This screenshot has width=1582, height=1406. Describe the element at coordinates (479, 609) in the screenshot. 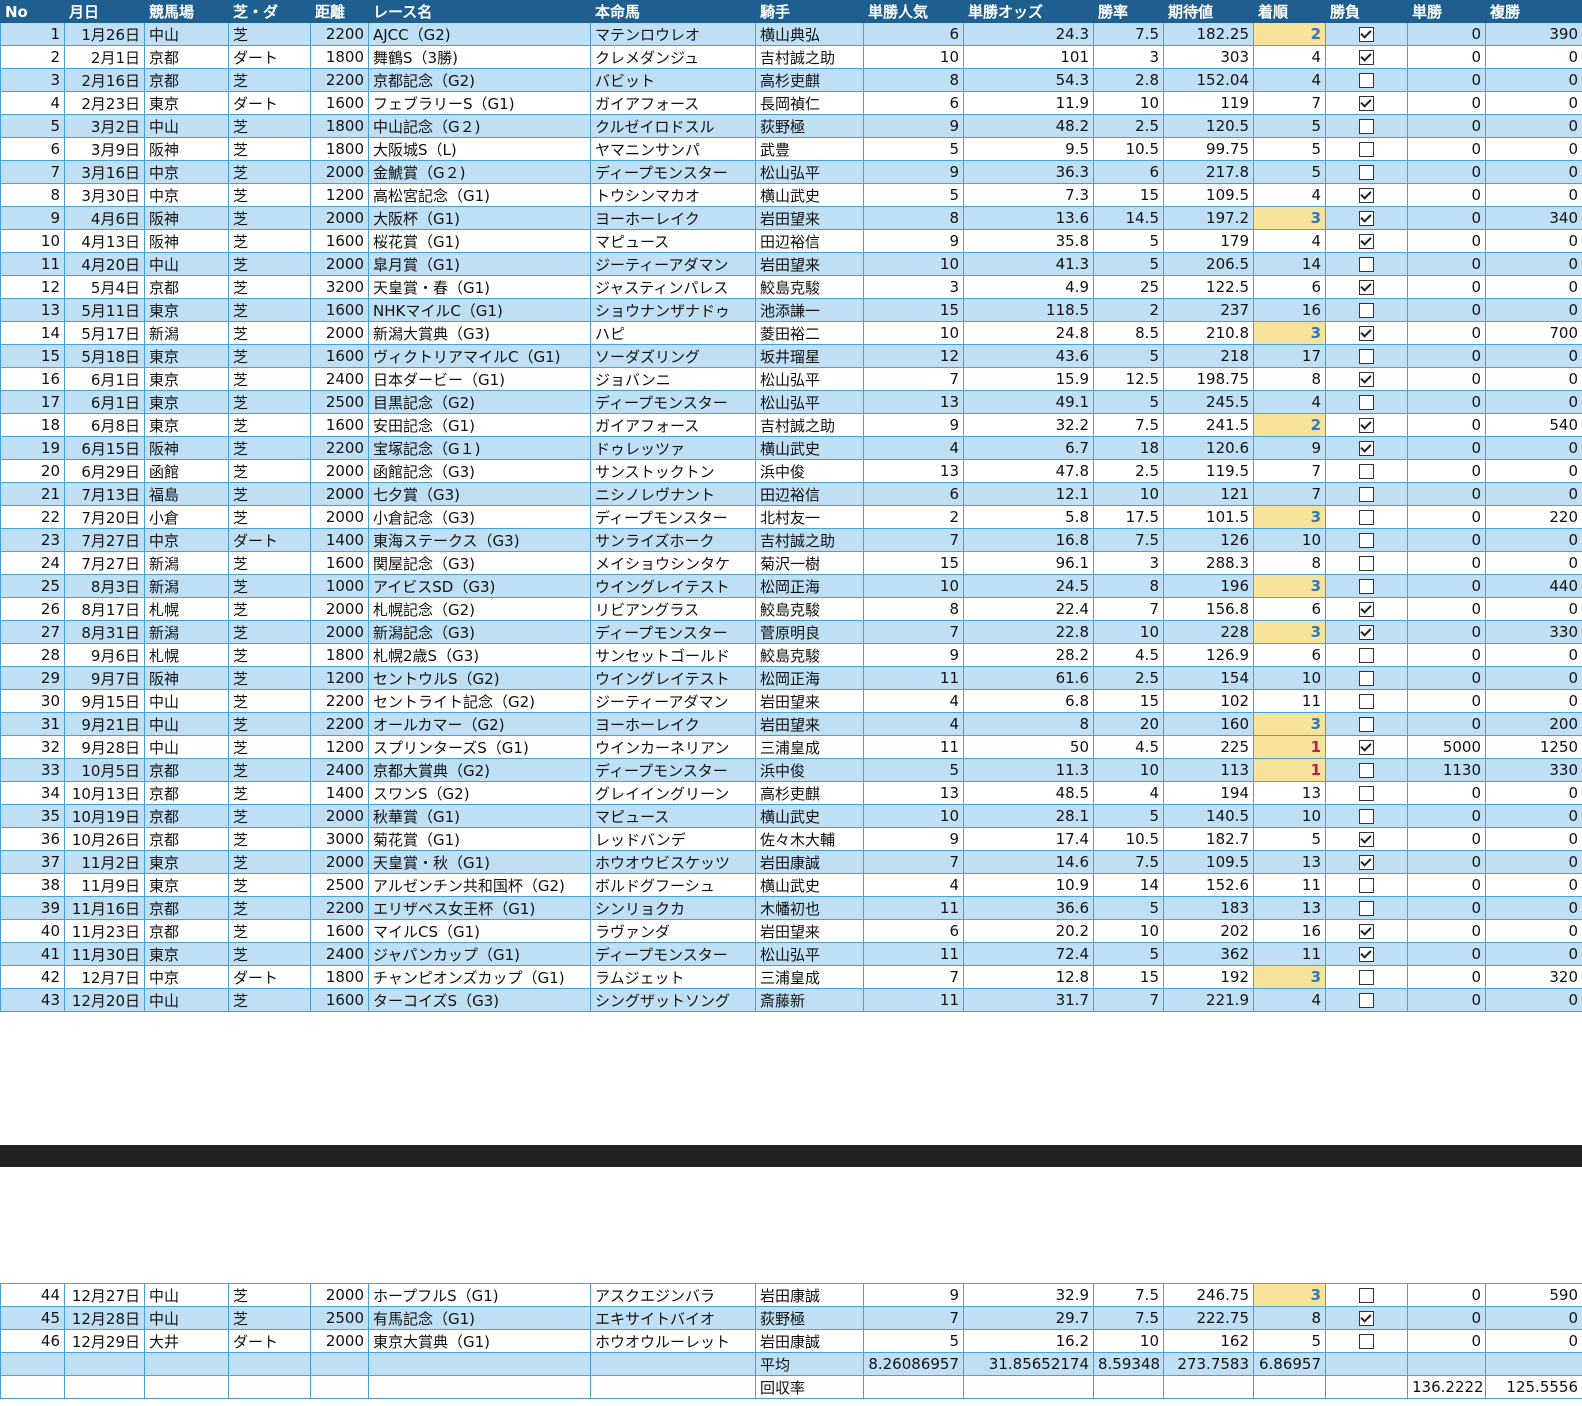

I see `cell-race-name: 札幌記念（G2)` at that location.